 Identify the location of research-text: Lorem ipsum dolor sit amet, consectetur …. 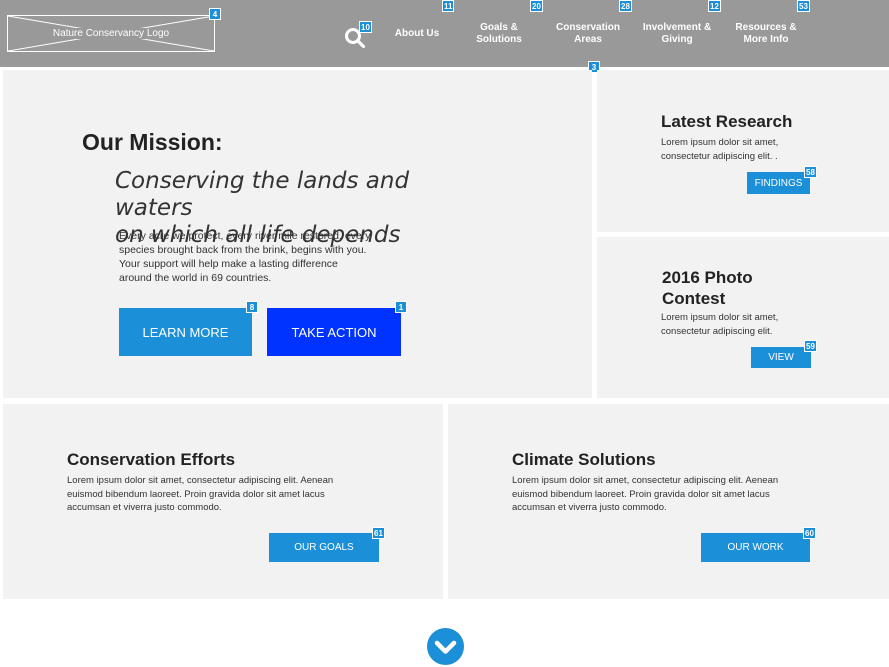
(719, 150).